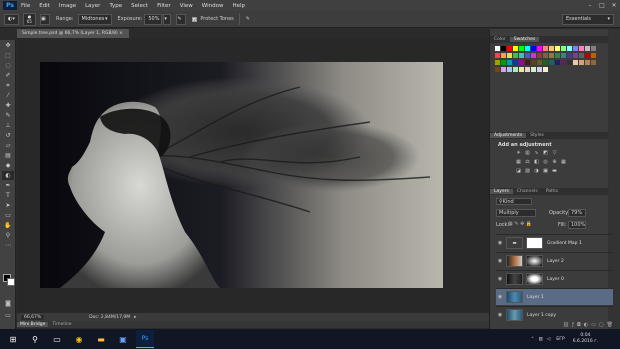  I want to click on menu-type: Type, so click(115, 6).